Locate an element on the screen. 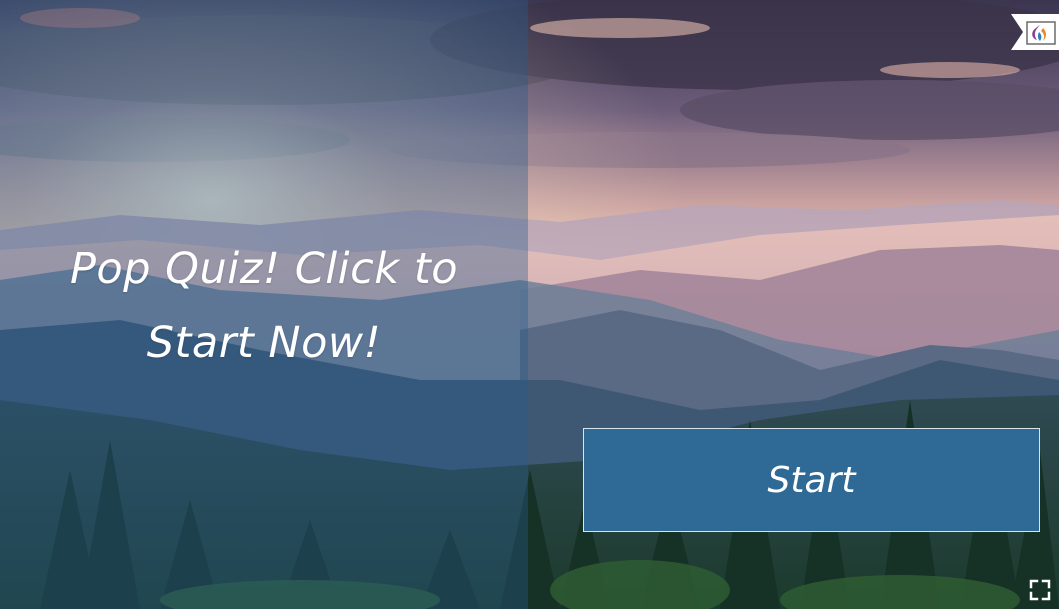 This screenshot has height=609, width=1059. start-button: Start is located at coordinates (811, 480).